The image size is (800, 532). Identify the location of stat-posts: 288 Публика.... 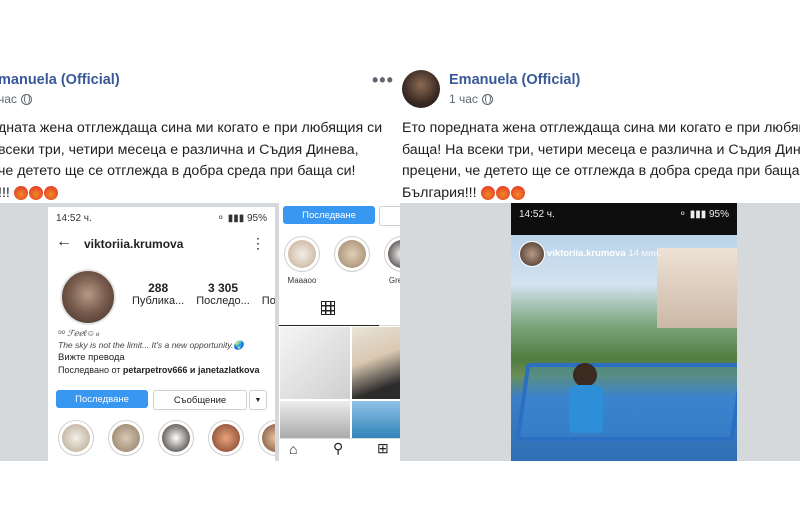
(158, 294).